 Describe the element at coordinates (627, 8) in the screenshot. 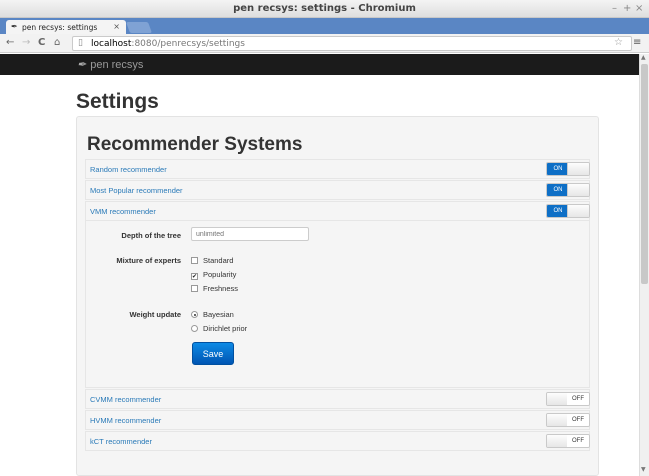

I see `maximize-icon: +` at that location.